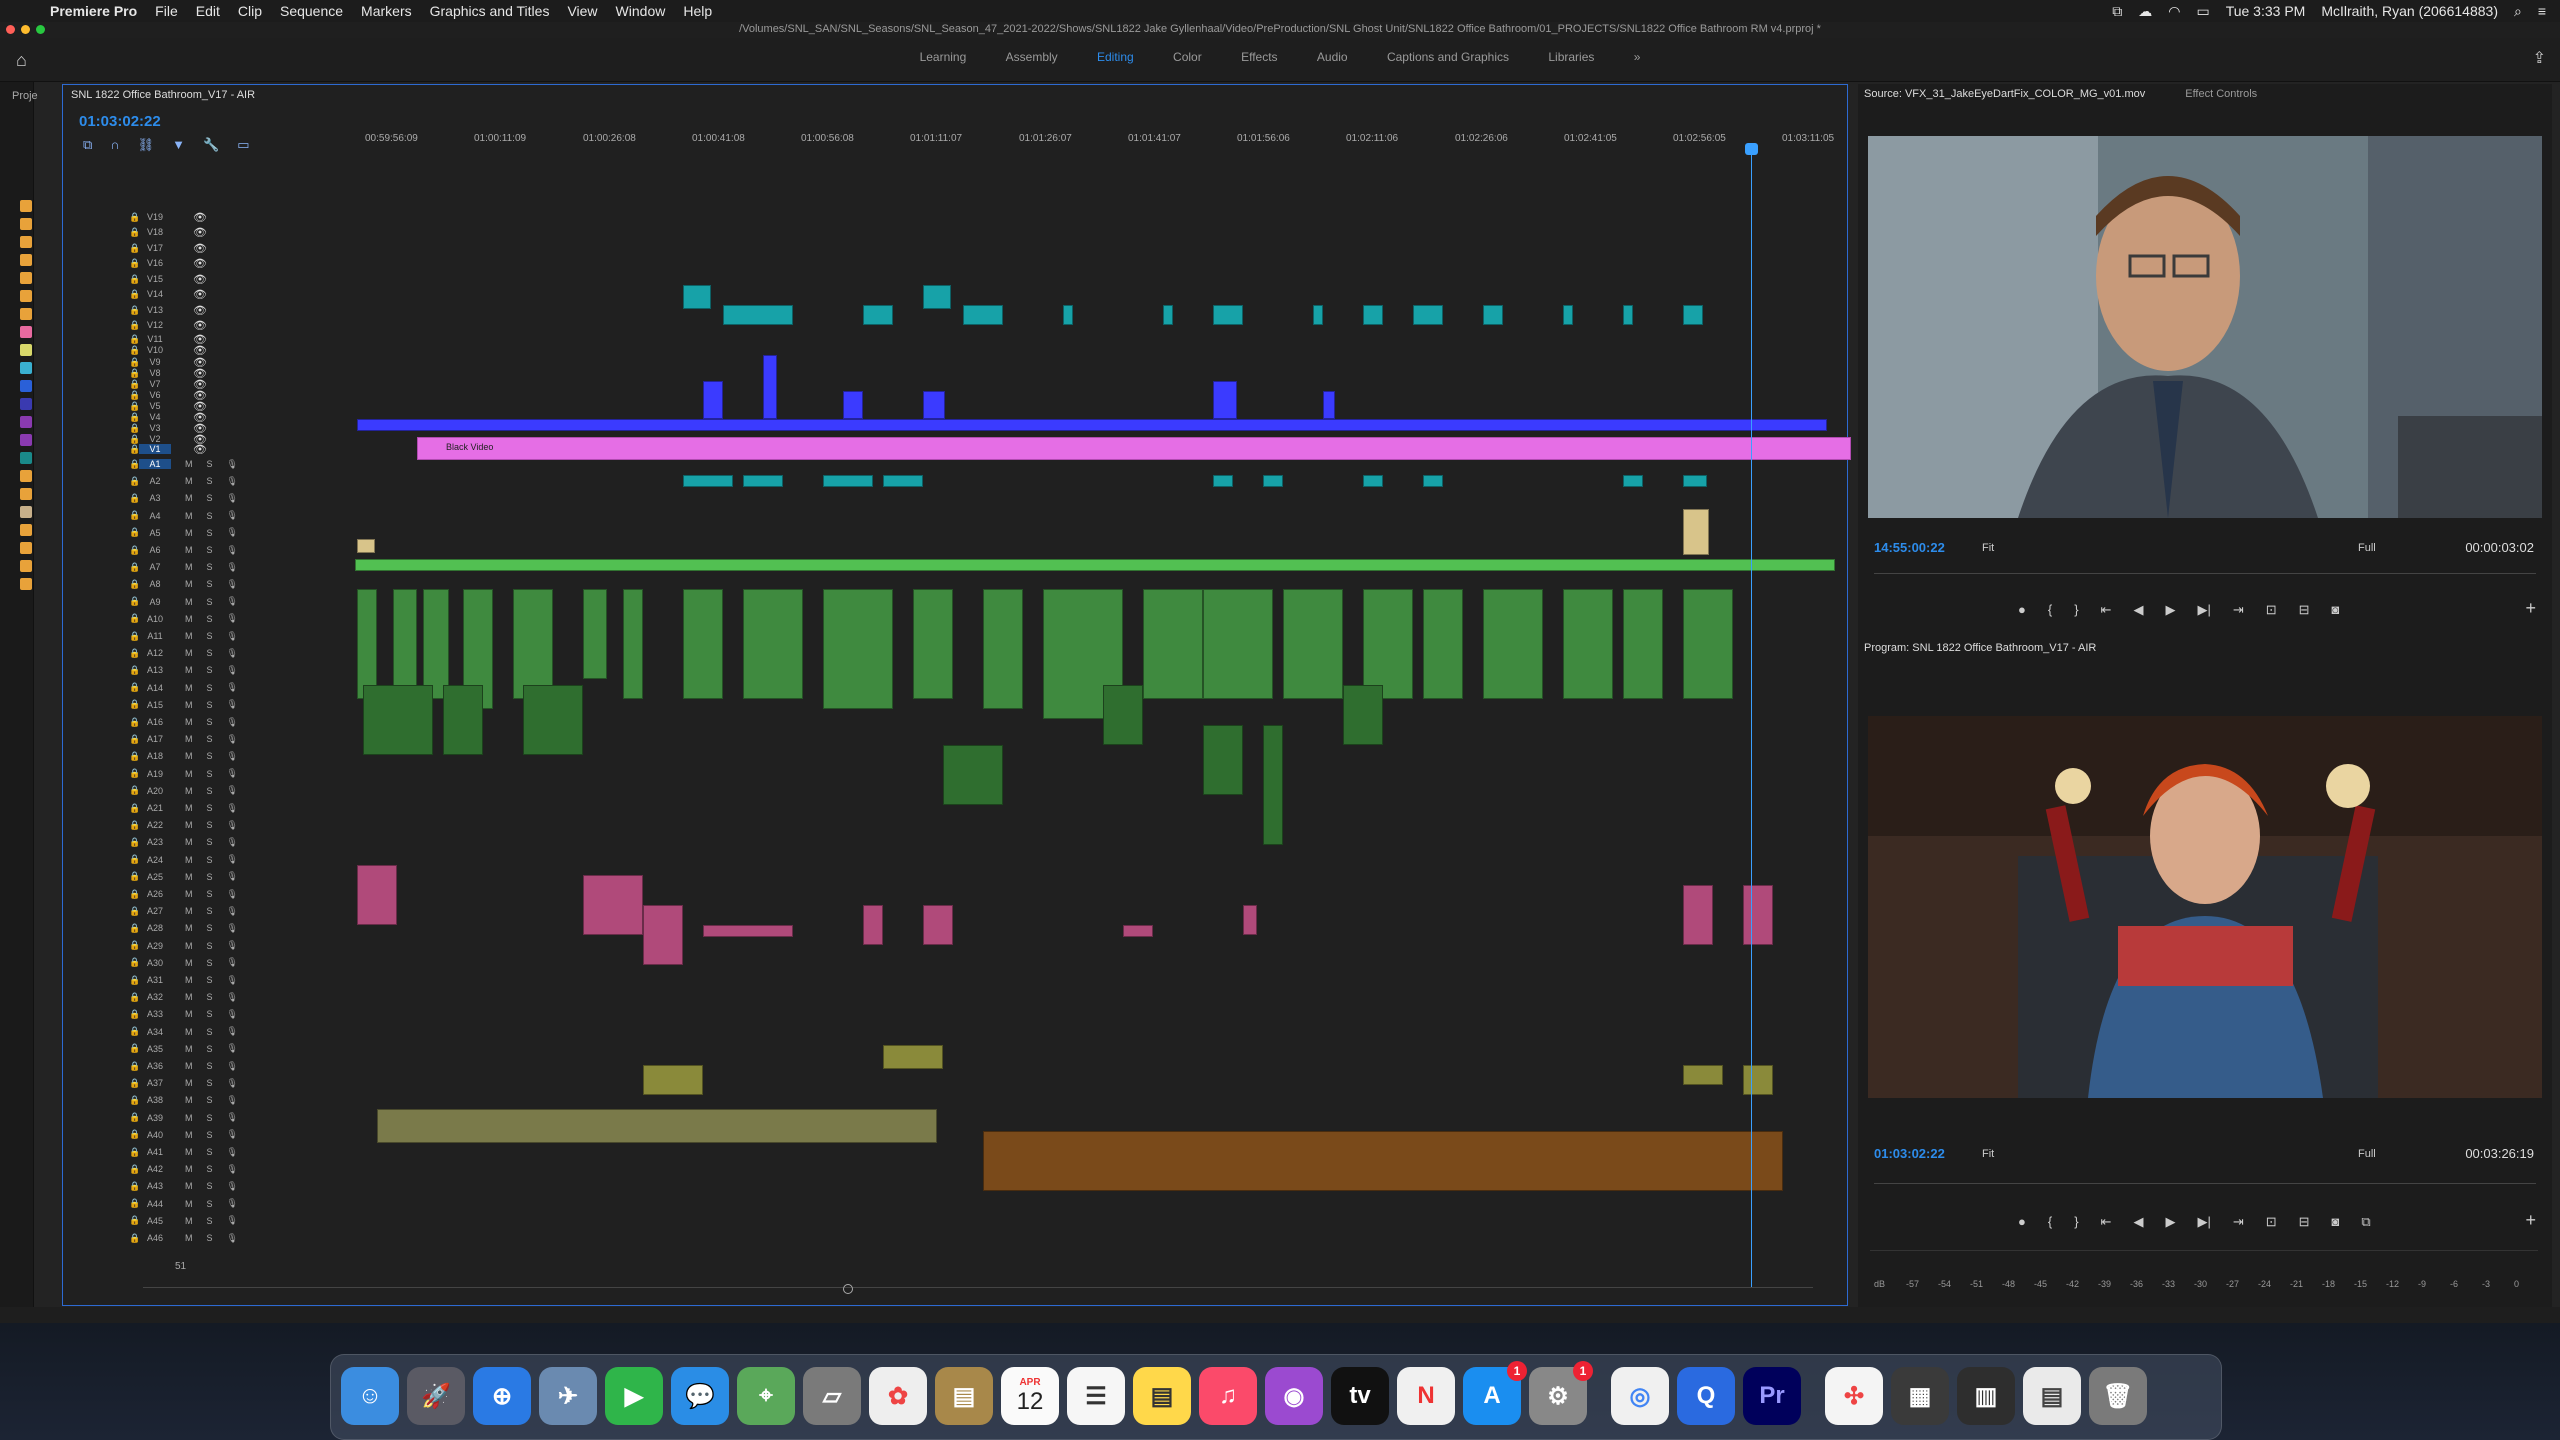 Image resolution: width=2560 pixels, height=1440 pixels. I want to click on news-icon: N, so click(1426, 1396).